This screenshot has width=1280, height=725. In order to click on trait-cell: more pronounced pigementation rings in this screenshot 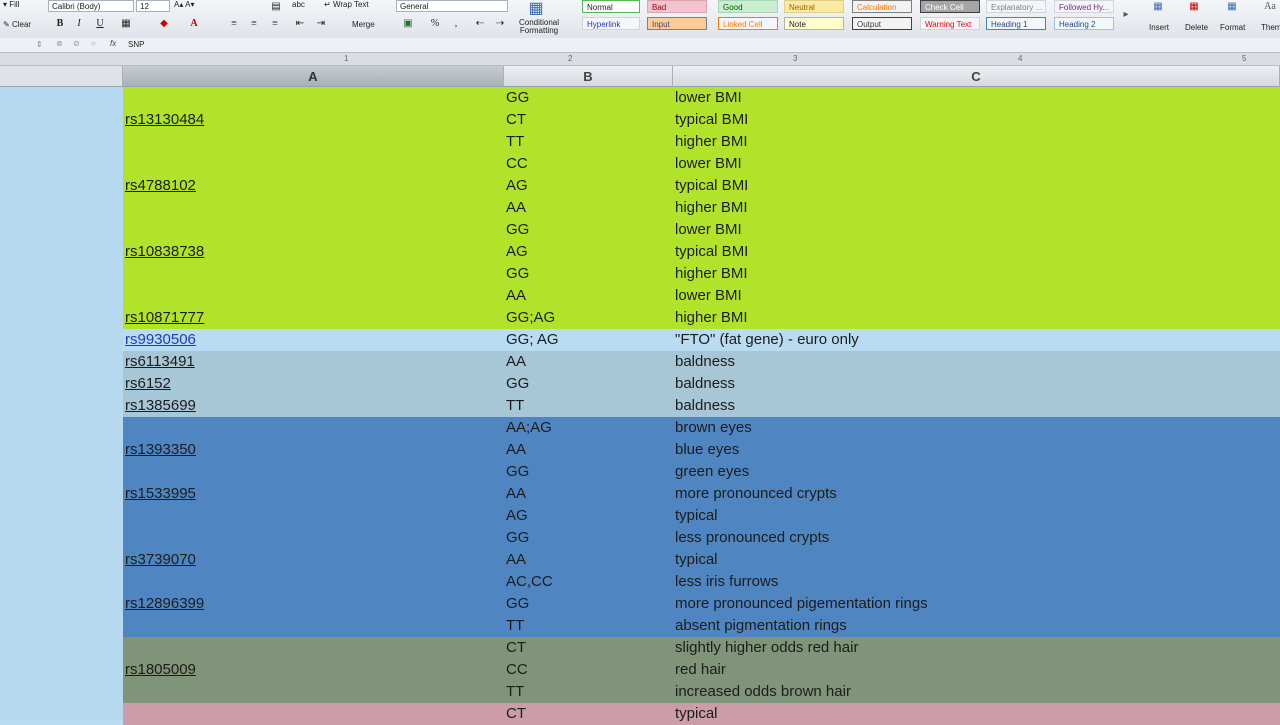, I will do `click(801, 604)`.